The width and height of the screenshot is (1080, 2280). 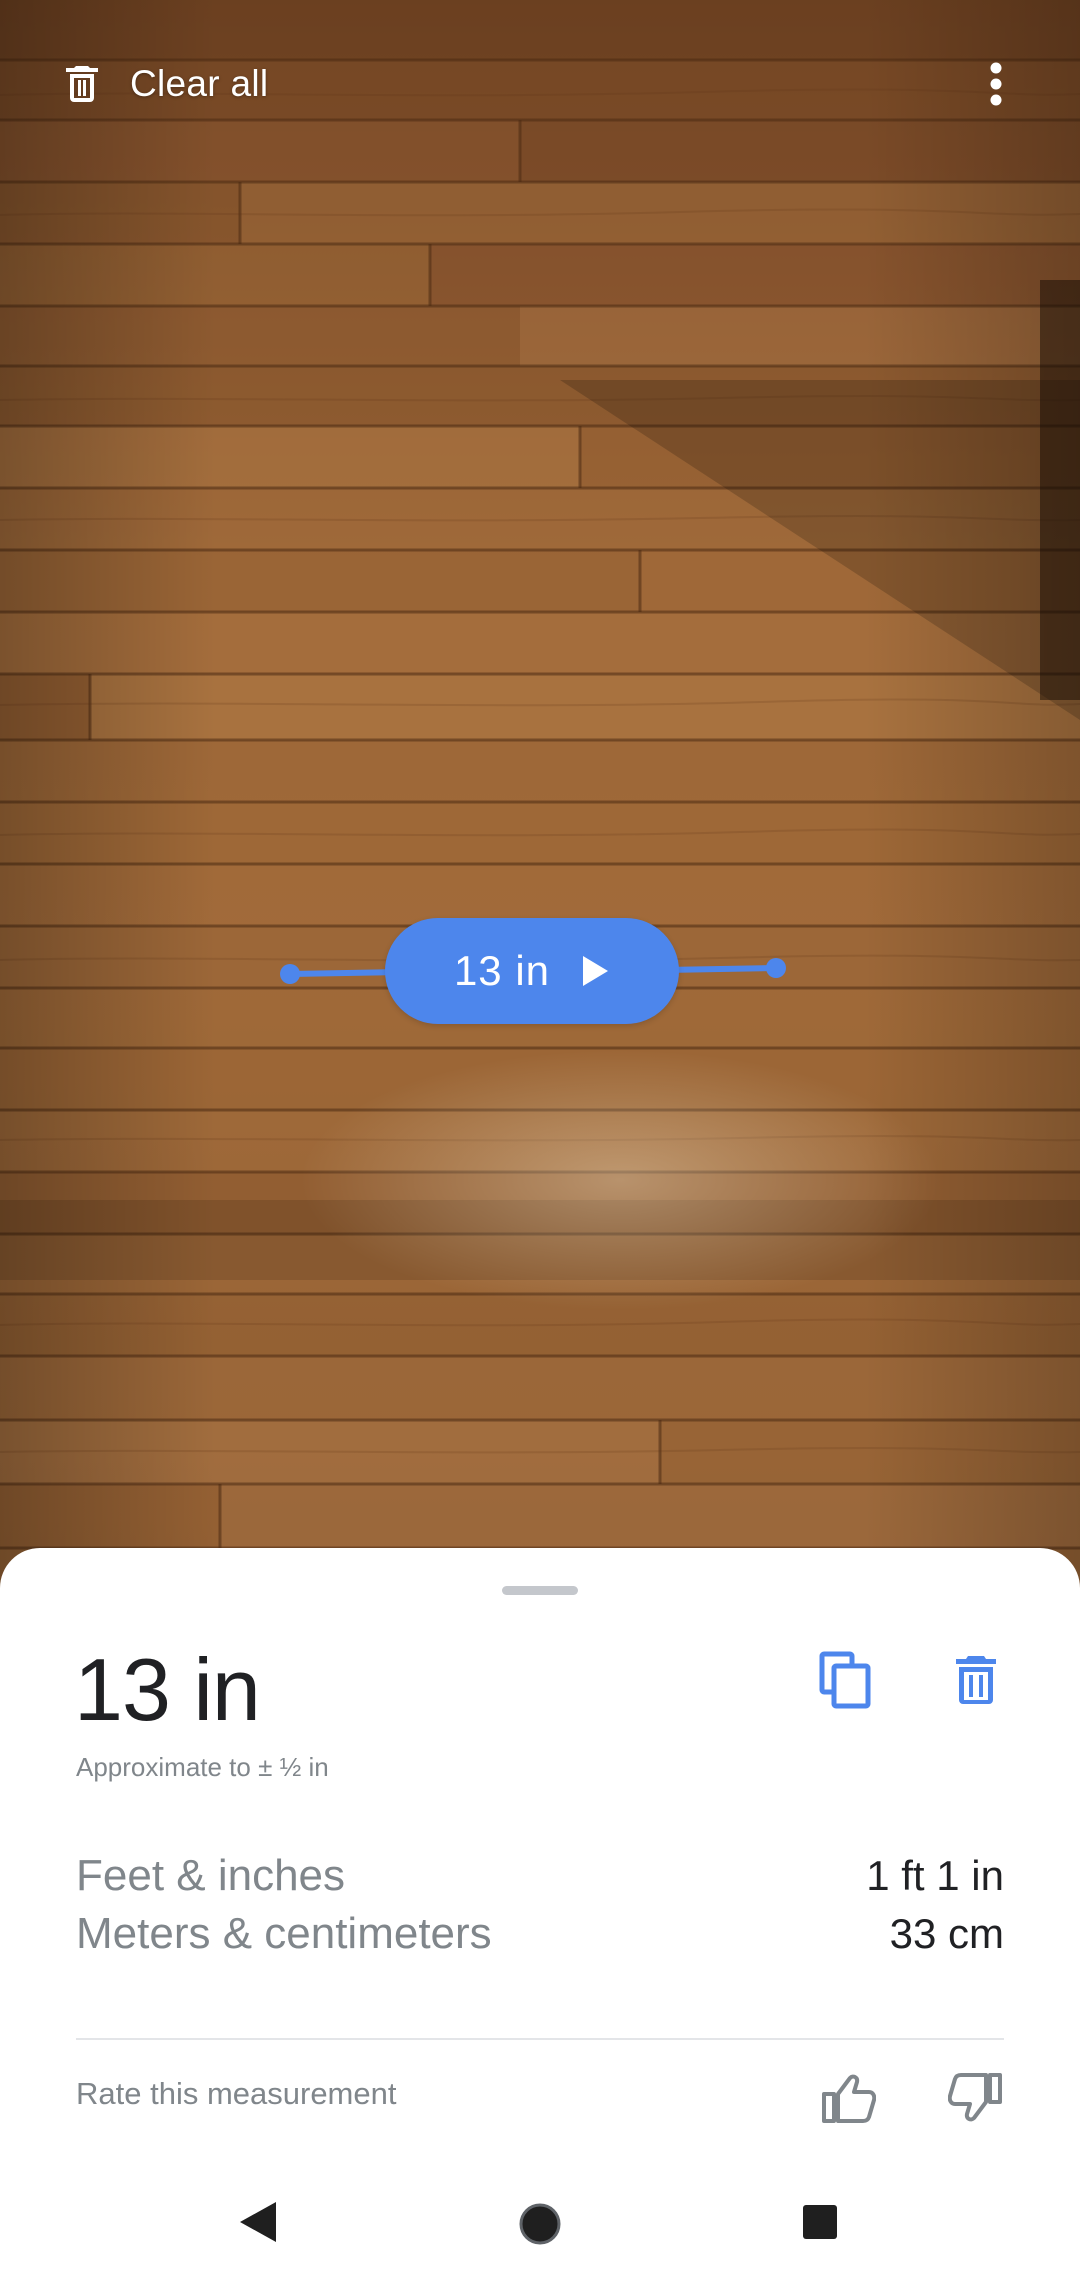 What do you see at coordinates (540, 2039) in the screenshot?
I see `divider` at bounding box center [540, 2039].